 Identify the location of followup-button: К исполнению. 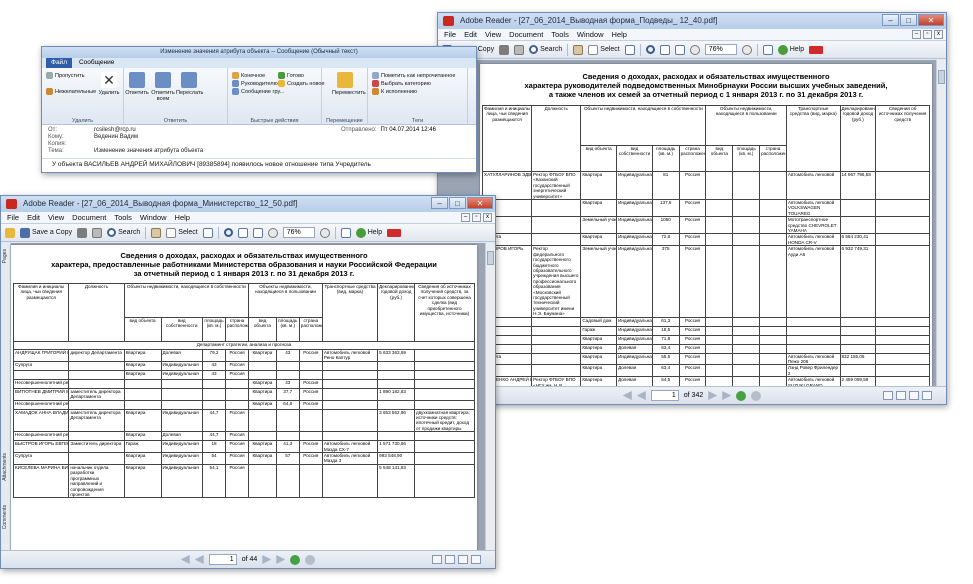
(394, 91).